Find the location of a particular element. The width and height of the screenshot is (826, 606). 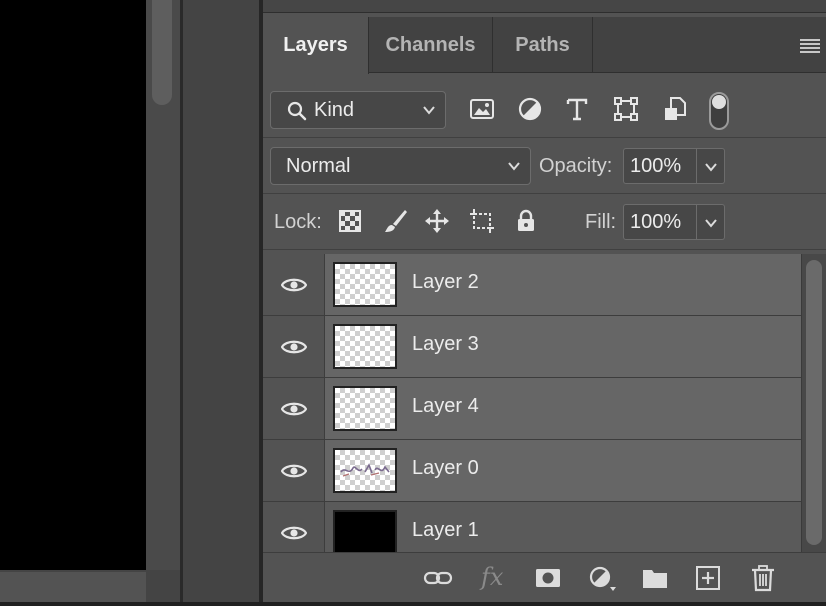

blend-mode-value: Normal is located at coordinates (318, 166).